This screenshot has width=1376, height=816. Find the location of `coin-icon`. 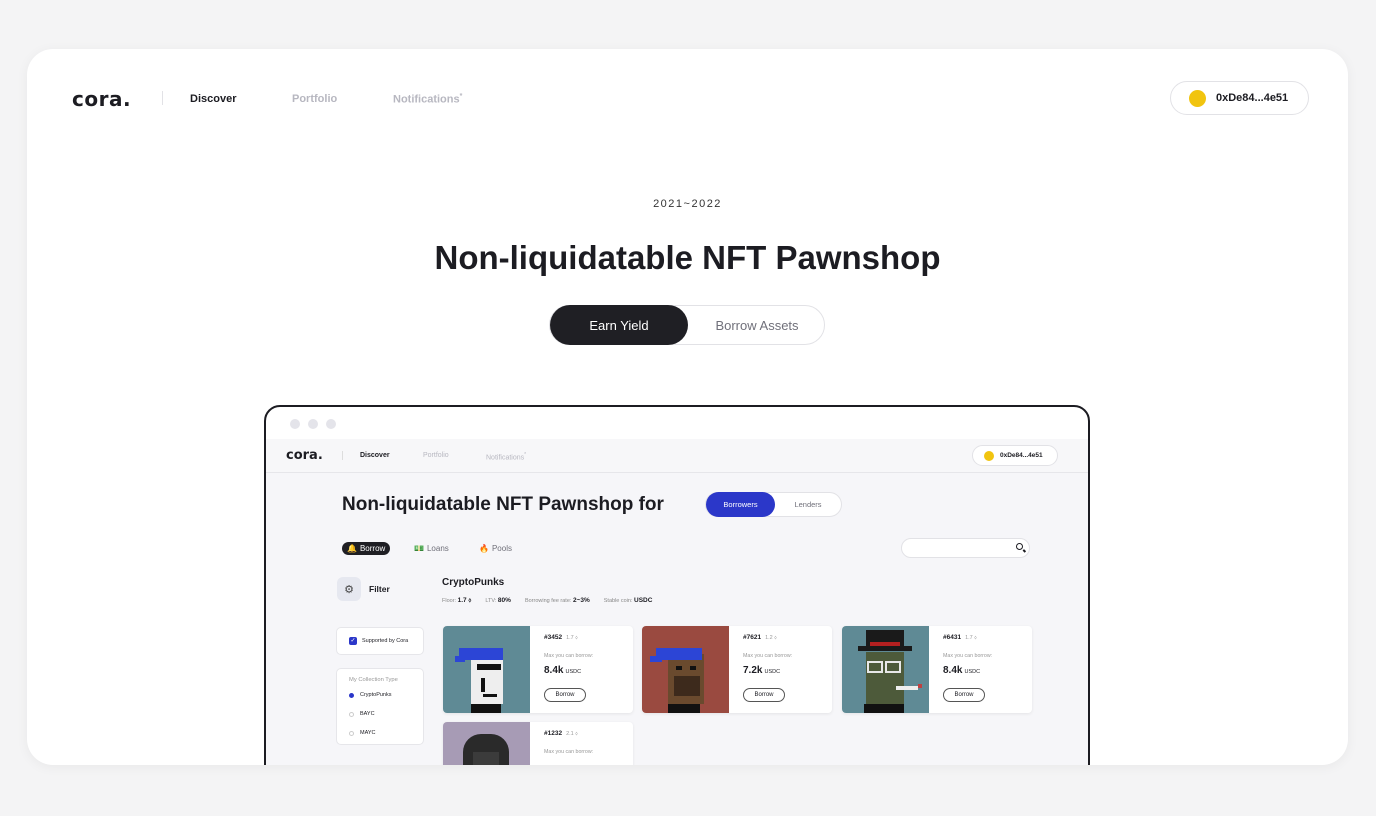

coin-icon is located at coordinates (1197, 98).